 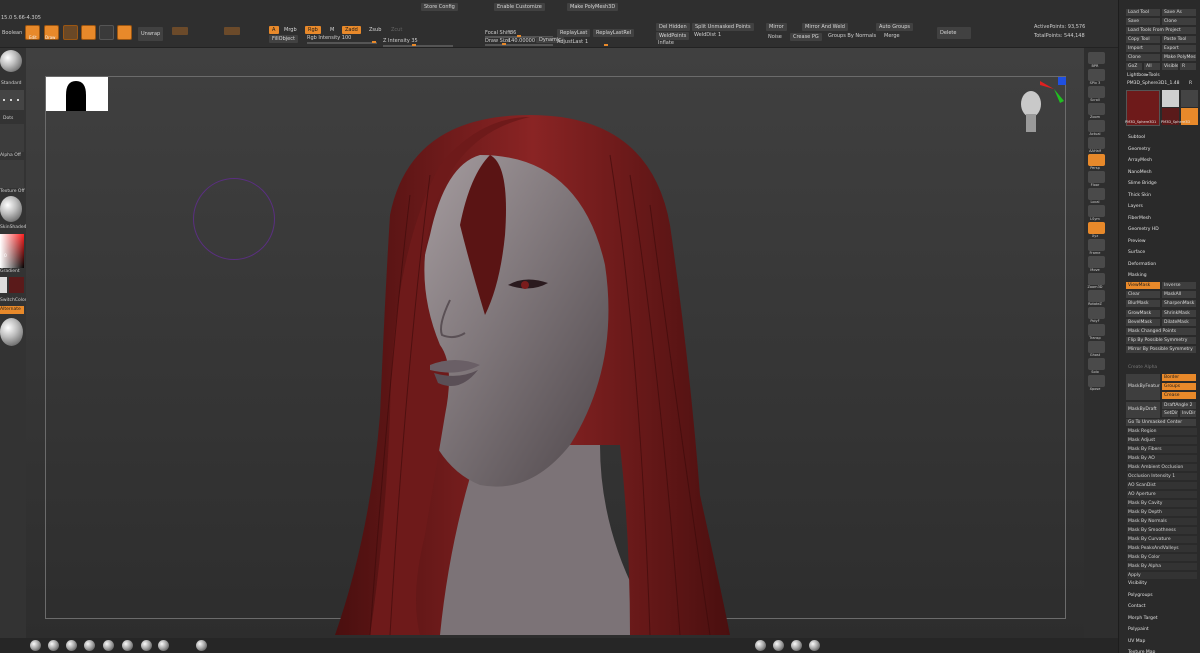 I want to click on bottom-sphere-icon, so click(x=11, y=332).